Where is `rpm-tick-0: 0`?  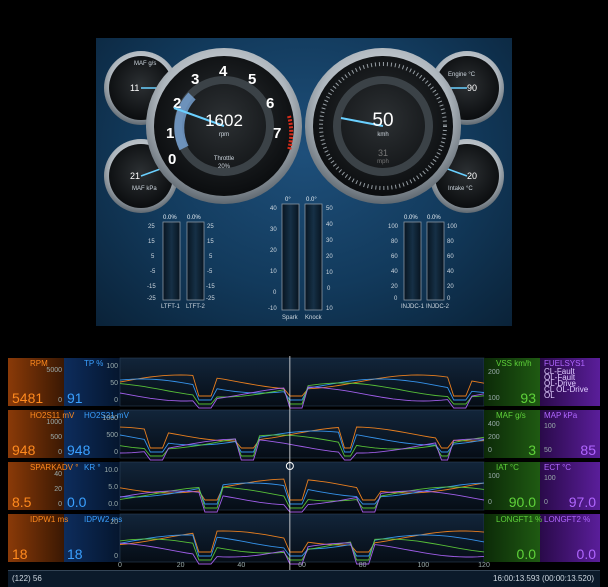 rpm-tick-0: 0 is located at coordinates (172, 159).